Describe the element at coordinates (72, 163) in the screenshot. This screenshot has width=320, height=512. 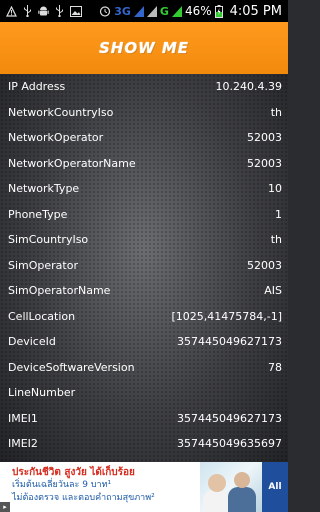
I see `info-label: NetworkOperatorName` at that location.